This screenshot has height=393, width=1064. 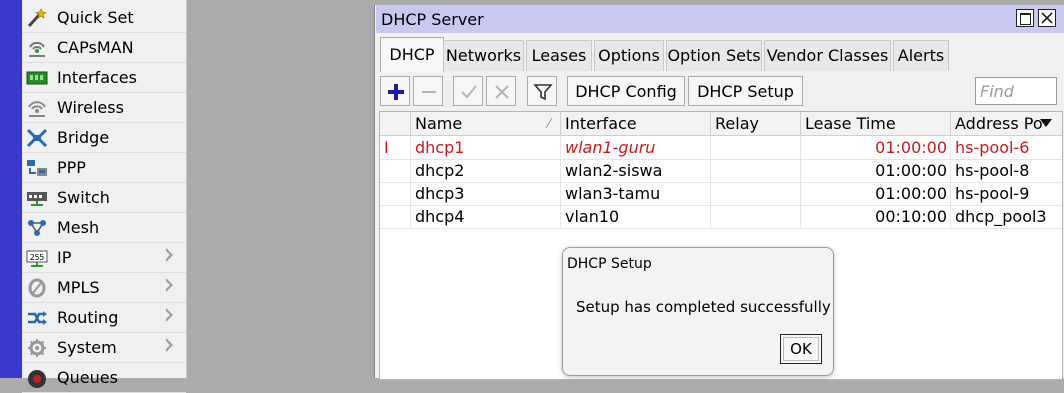 I want to click on sidebar-item-wireless: Wireless, so click(x=104, y=108).